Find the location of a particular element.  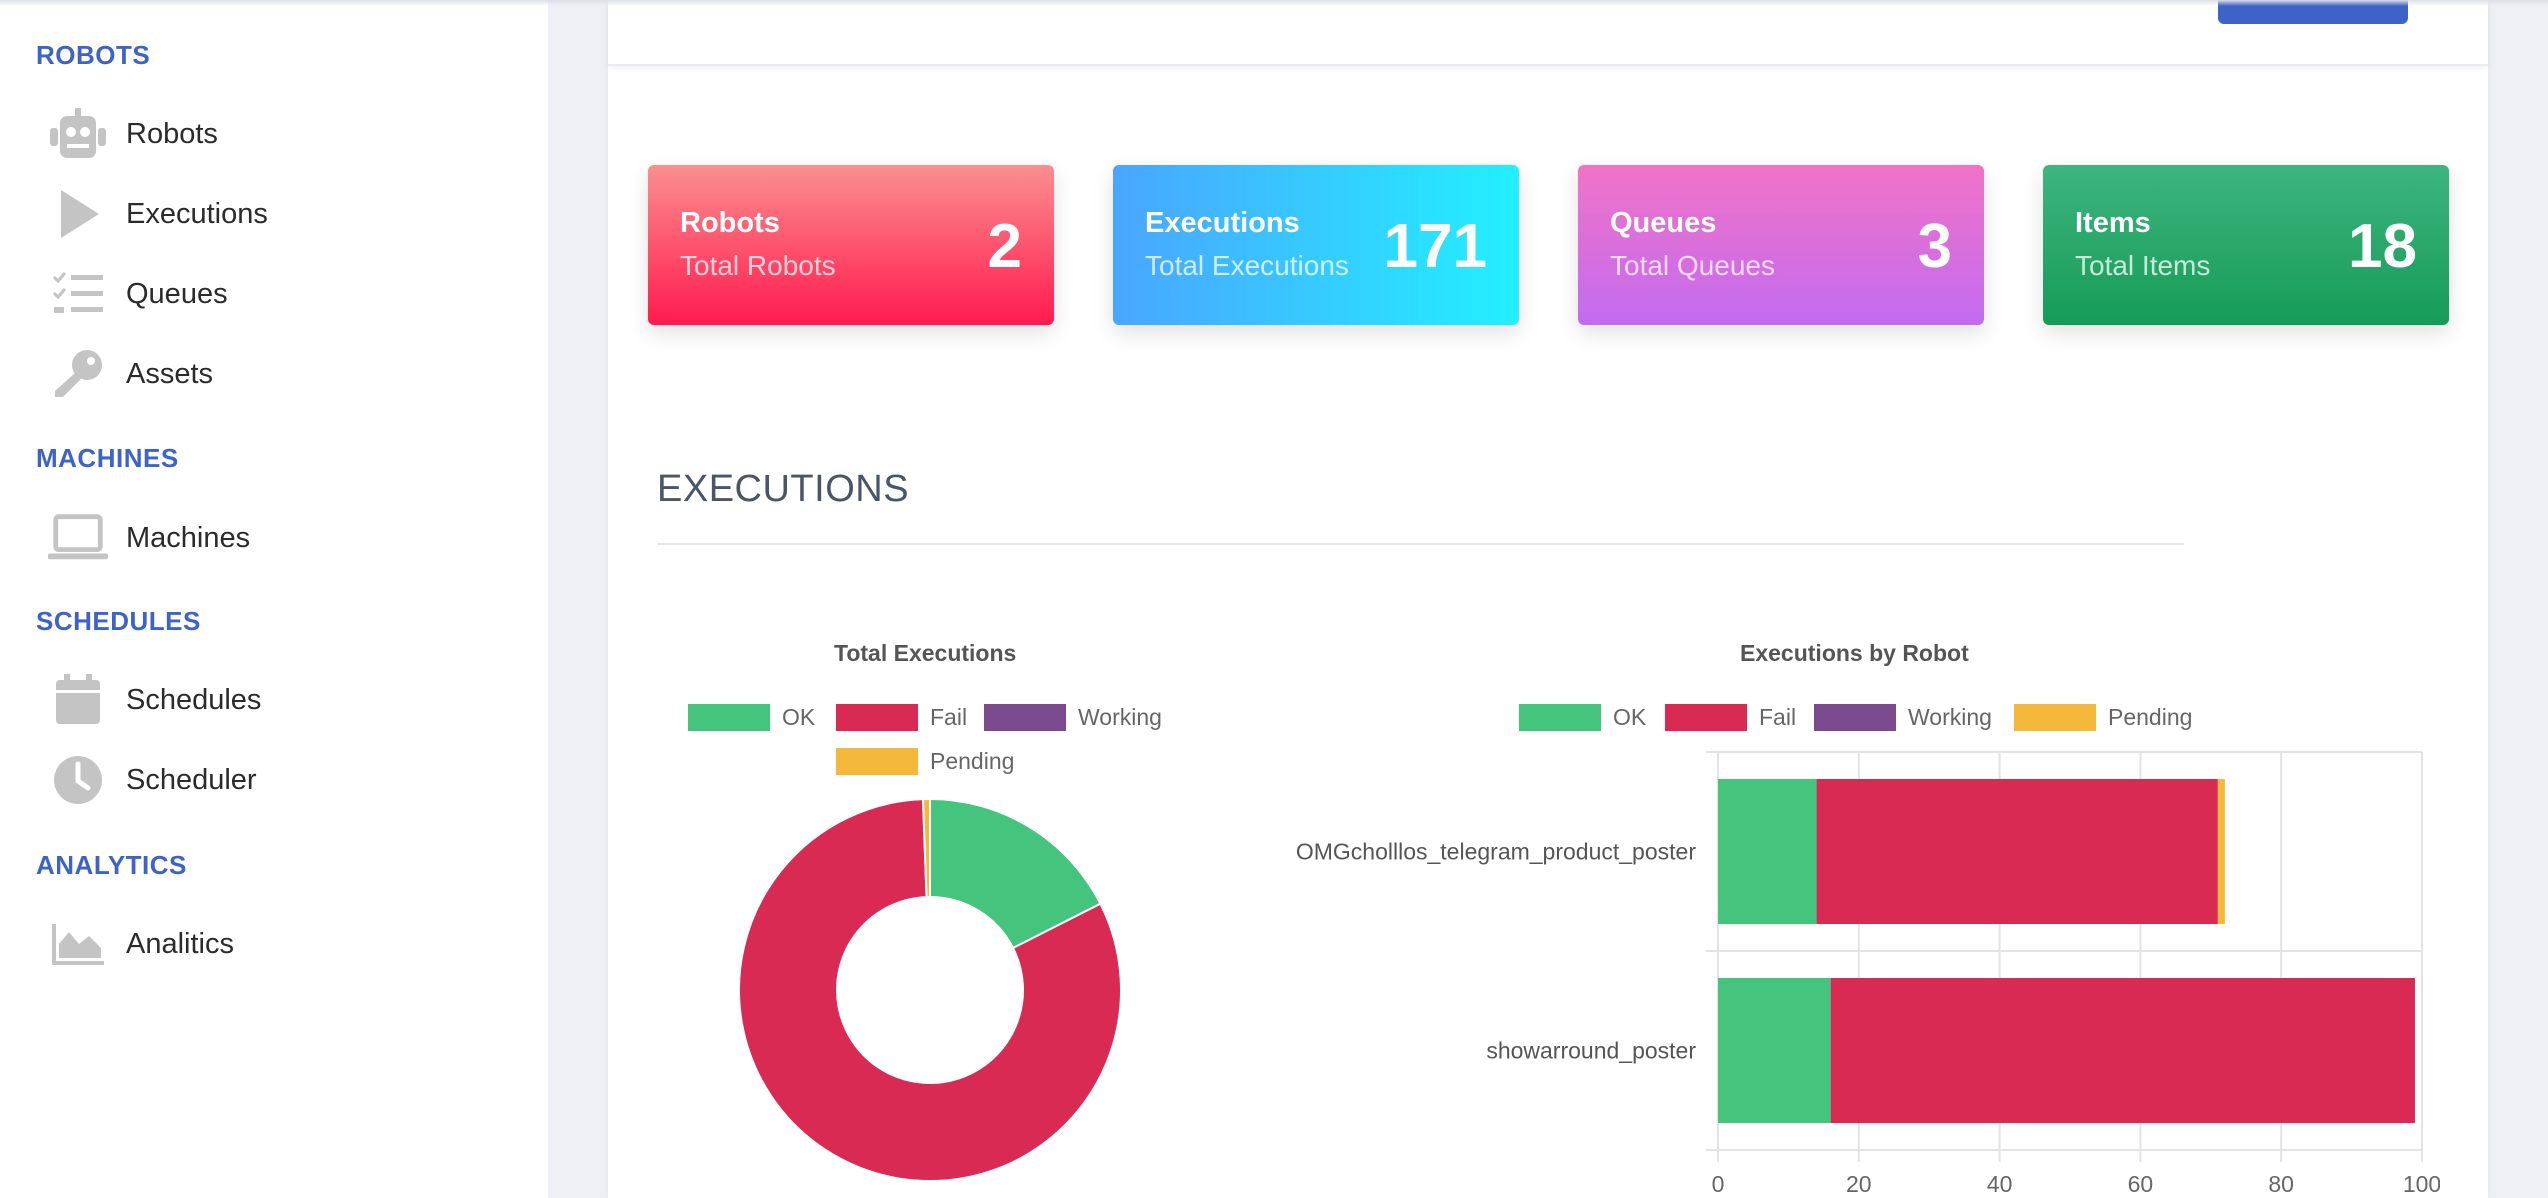

sidebar-item-label: Executions is located at coordinates (197, 213).